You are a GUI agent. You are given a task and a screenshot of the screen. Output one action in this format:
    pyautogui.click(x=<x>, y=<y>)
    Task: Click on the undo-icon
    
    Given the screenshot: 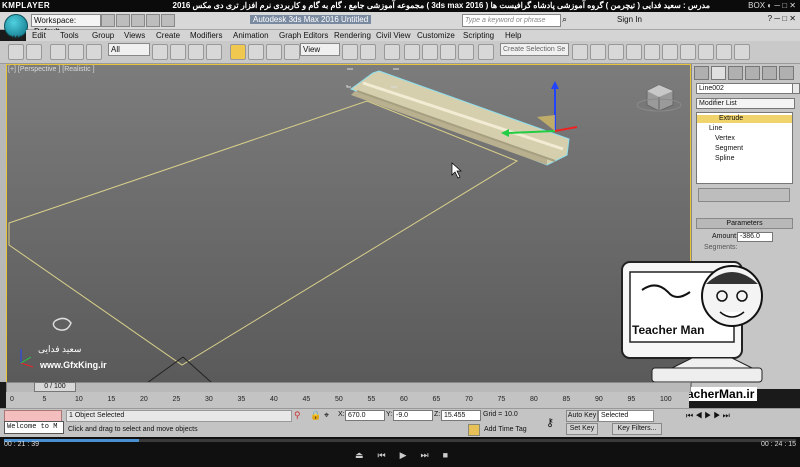 What is the action you would take?
    pyautogui.click(x=153, y=20)
    